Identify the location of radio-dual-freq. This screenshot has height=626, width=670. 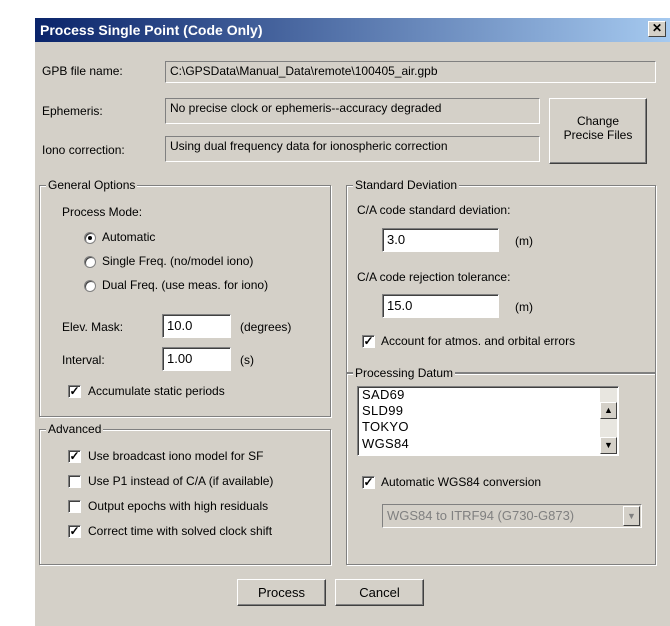
(90, 286).